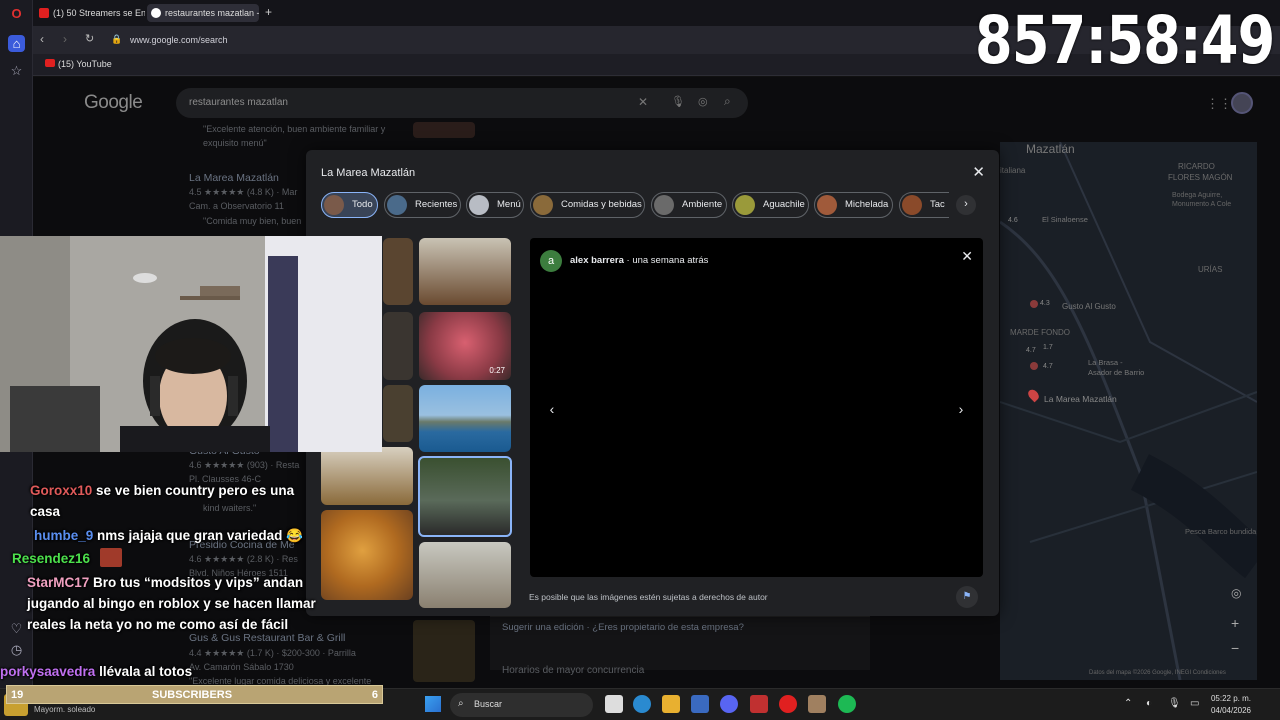  I want to click on tab-google: restaurantes mazatlan - B, so click(203, 13).